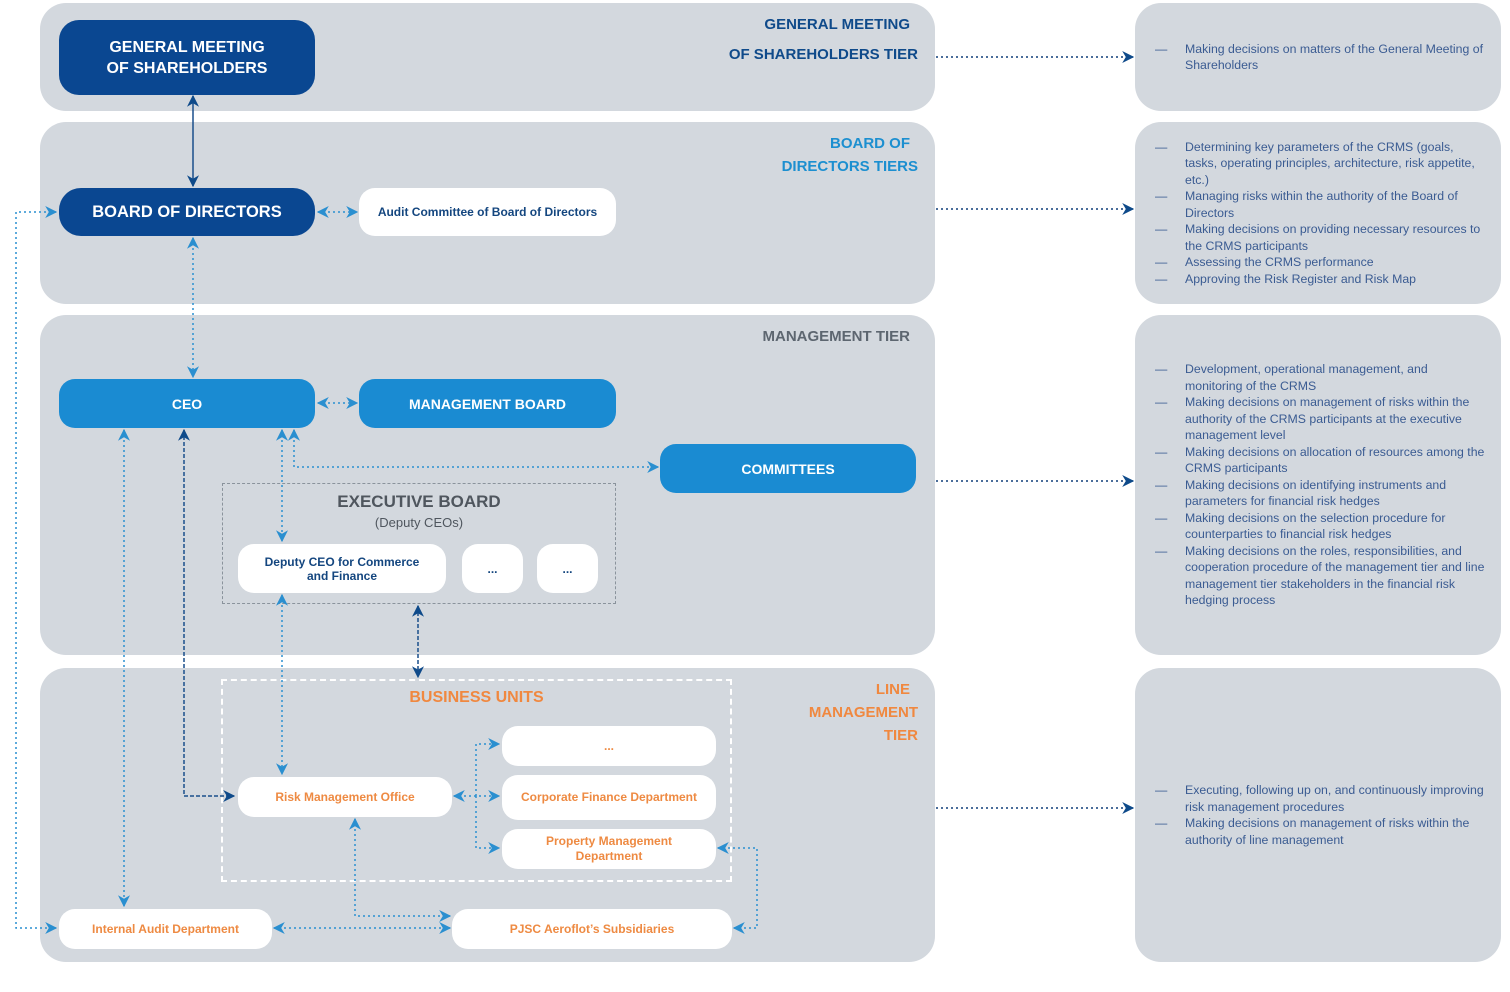  I want to click on description-item: Approving the Risk Register and Risk Map, so click(1320, 279).